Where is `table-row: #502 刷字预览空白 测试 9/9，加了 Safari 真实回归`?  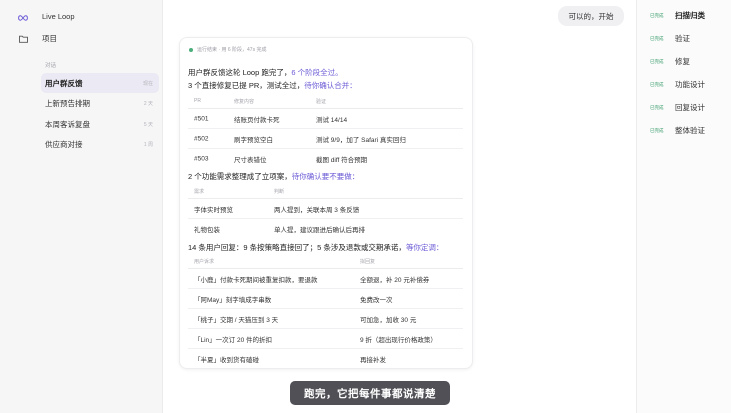
table-row: #502 刷字预览空白 测试 9/9，加了 Safari 真实回归 is located at coordinates (325, 139).